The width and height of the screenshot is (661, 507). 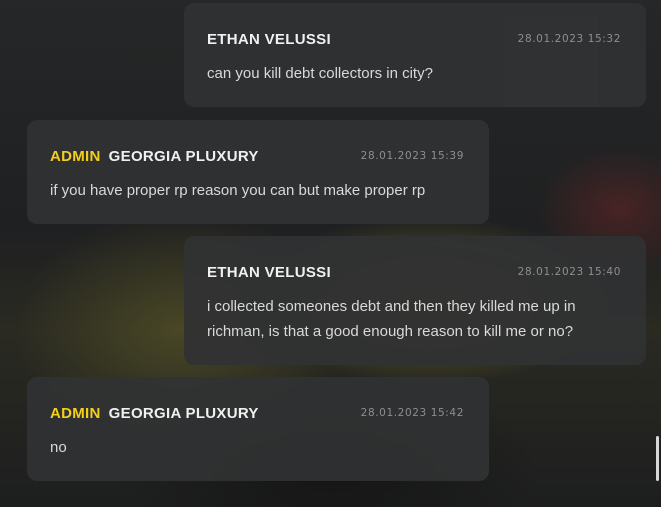 I want to click on message-timestamp: 28.01.2023 15:32, so click(x=569, y=39).